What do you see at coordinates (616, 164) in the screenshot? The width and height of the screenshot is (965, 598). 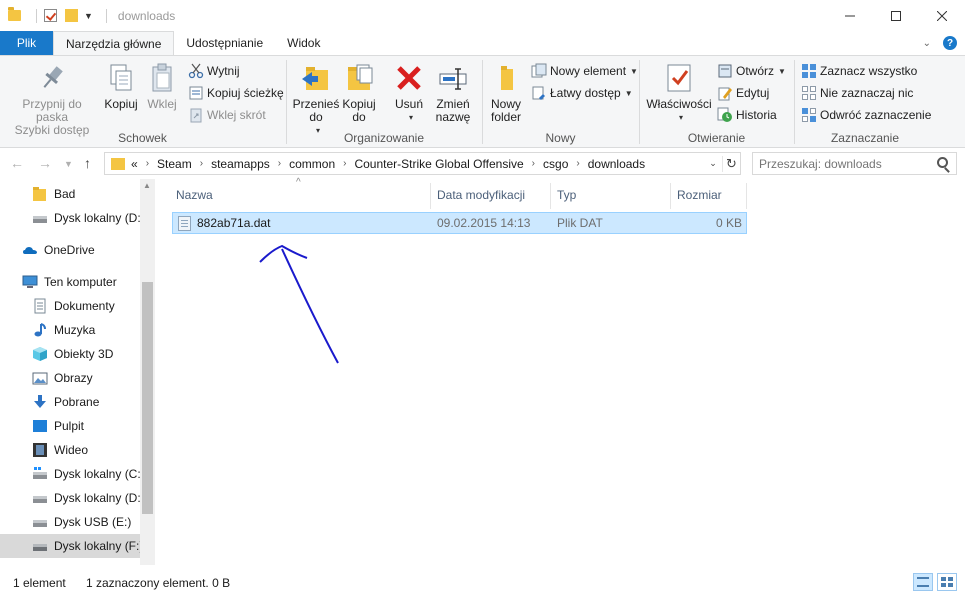 I see `breadcrumb-item: downloads` at bounding box center [616, 164].